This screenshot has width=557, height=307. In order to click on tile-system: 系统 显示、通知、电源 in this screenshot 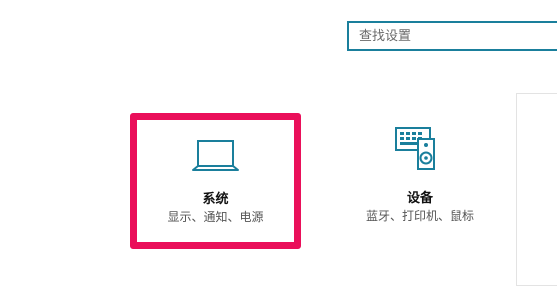, I will do `click(215, 181)`.